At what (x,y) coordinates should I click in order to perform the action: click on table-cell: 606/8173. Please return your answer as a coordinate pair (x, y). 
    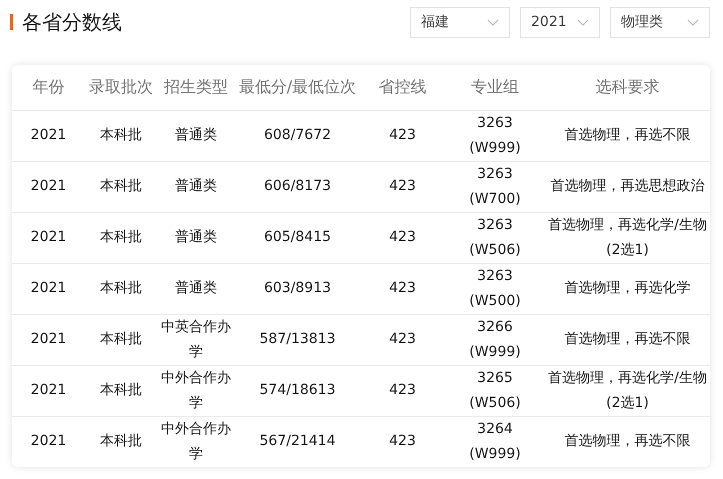
    Looking at the image, I should click on (298, 186).